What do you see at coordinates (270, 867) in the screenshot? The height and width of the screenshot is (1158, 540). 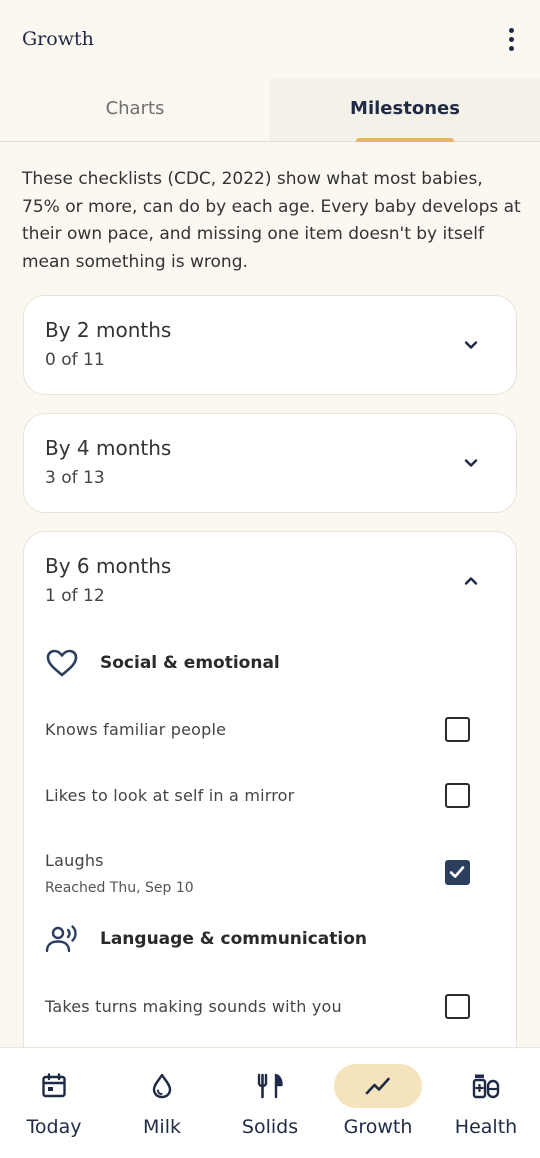 I see `milestone-item: Laughs Reached Thu, Sep 10` at bounding box center [270, 867].